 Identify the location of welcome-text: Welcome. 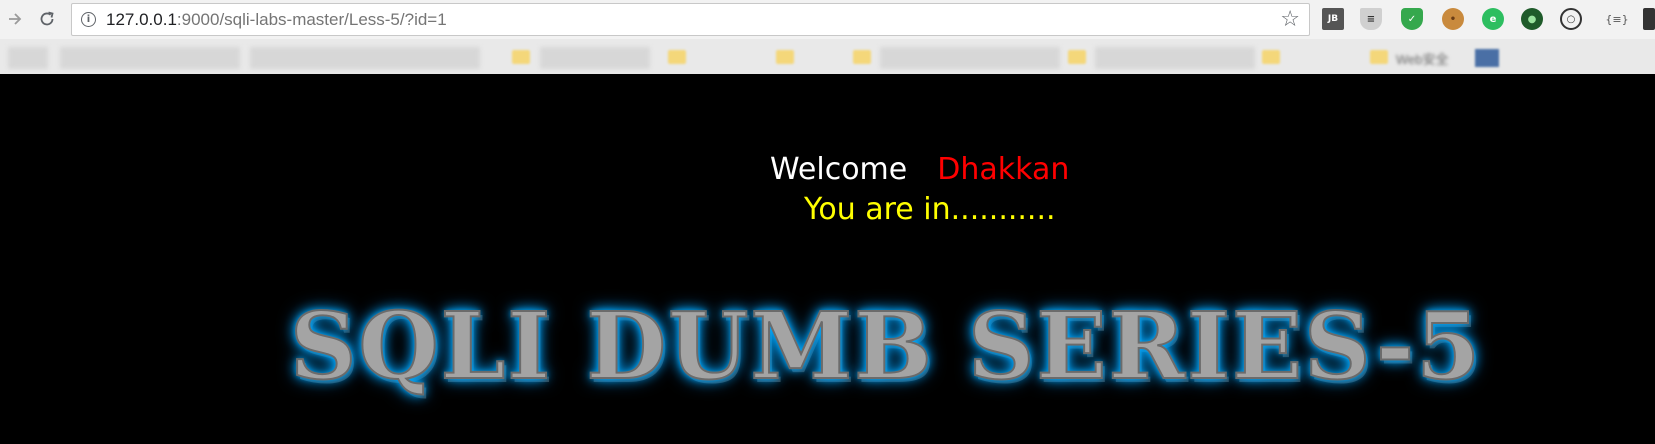
(839, 169).